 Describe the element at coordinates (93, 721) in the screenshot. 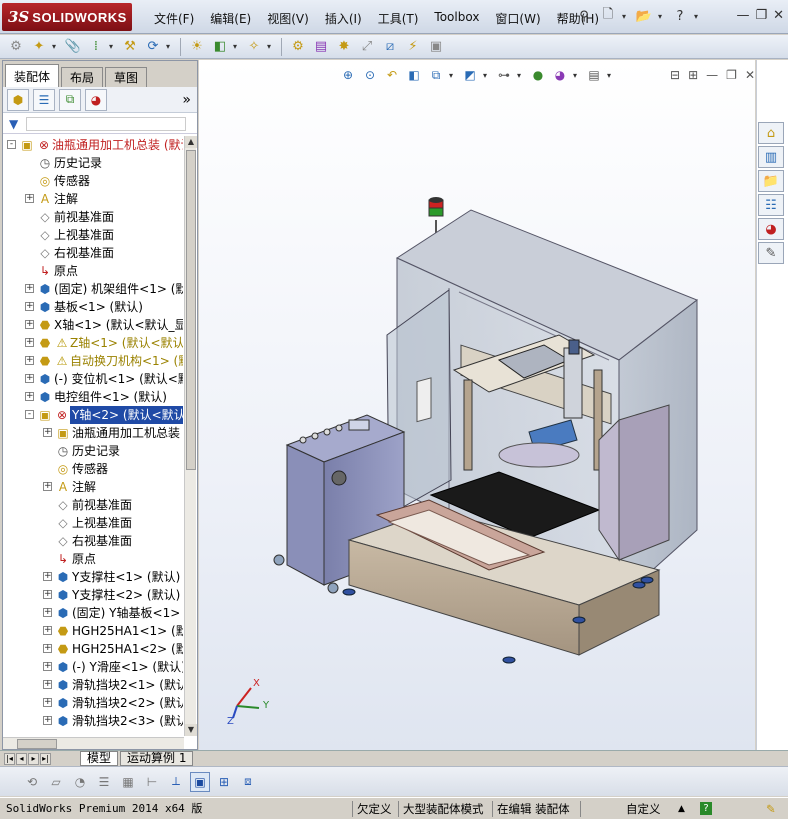

I see `tree-item: + ⬢ 滑轨挡块2<3> (默认)` at that location.